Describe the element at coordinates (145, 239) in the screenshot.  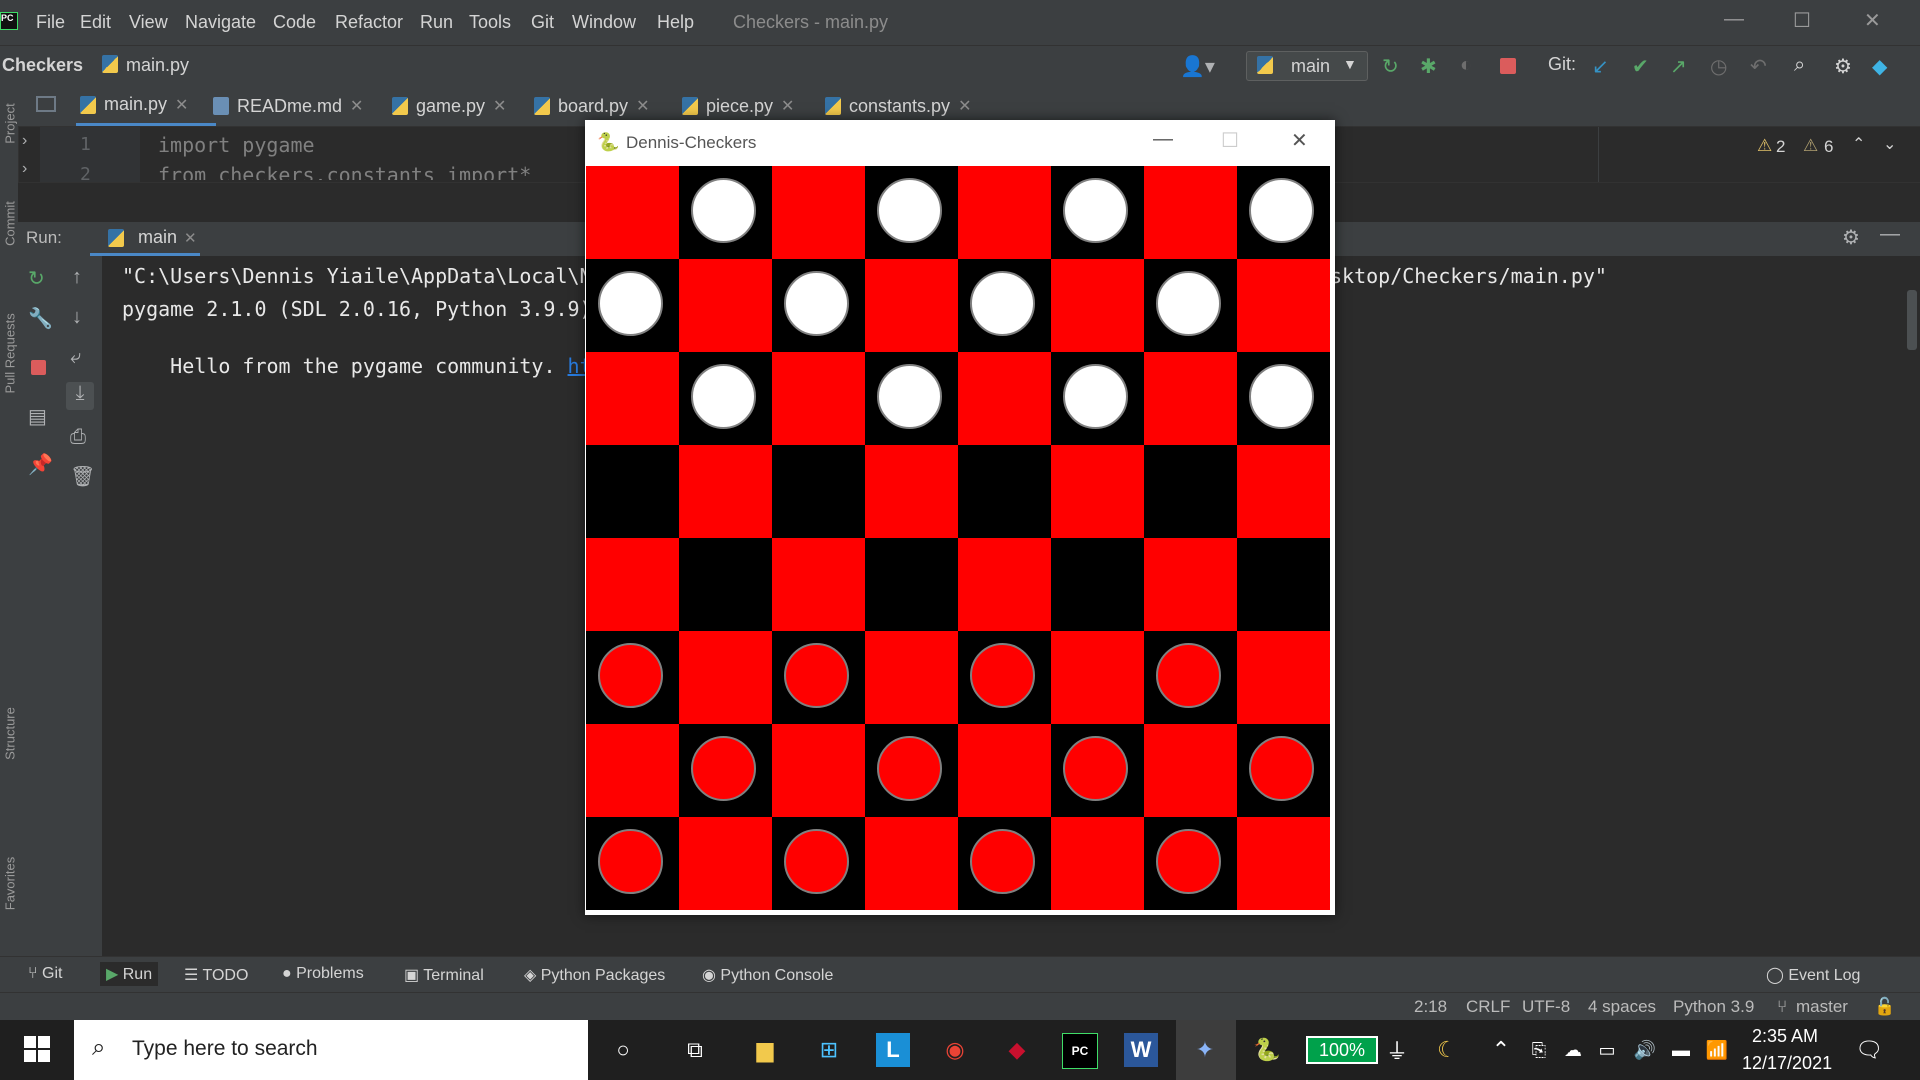
I see `run-tab: main ✕` at that location.